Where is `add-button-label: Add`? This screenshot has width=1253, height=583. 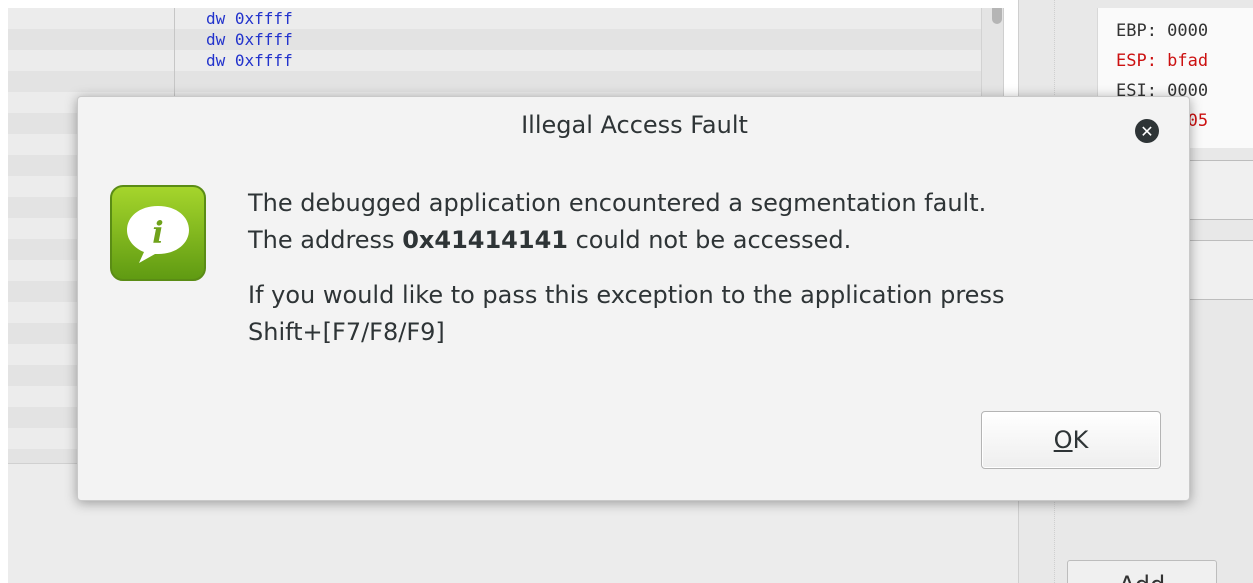
add-button-label: Add is located at coordinates (1142, 577).